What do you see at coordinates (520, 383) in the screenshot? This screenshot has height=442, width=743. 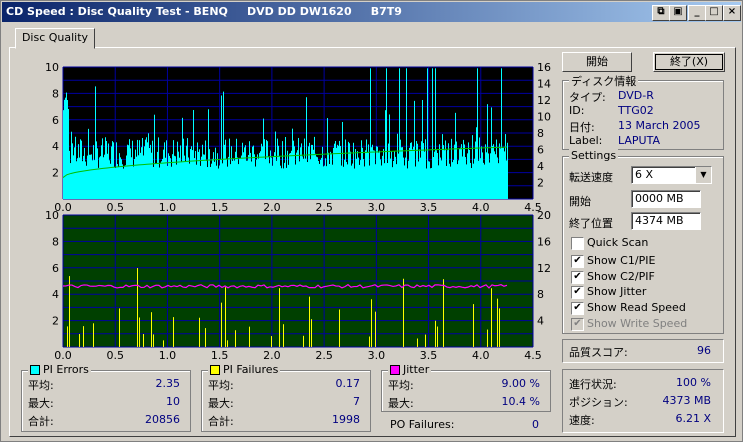 I see `jitter-avg-value: 9.00 %` at bounding box center [520, 383].